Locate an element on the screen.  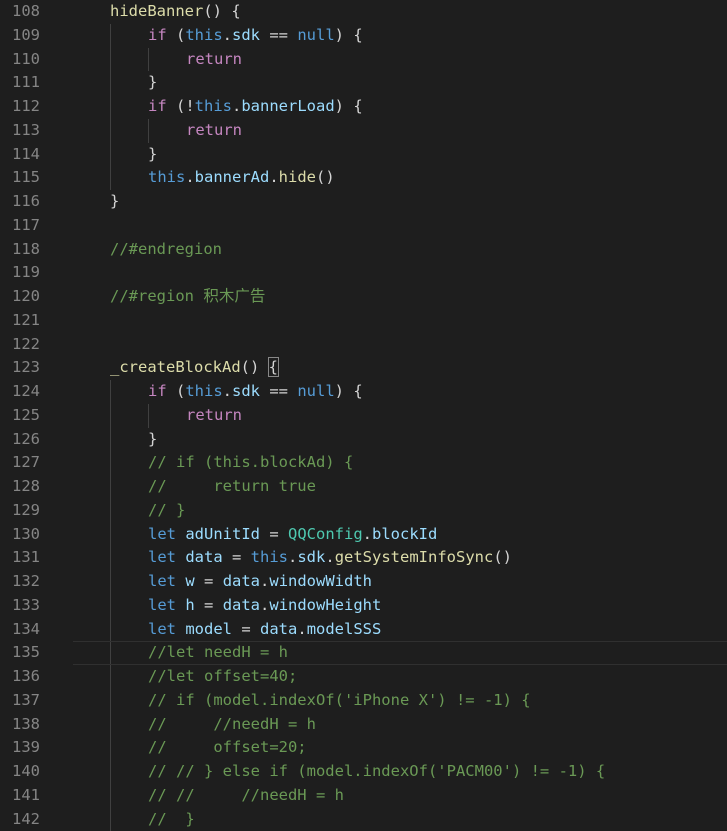
code-token: modelSSS is located at coordinates (344, 628).